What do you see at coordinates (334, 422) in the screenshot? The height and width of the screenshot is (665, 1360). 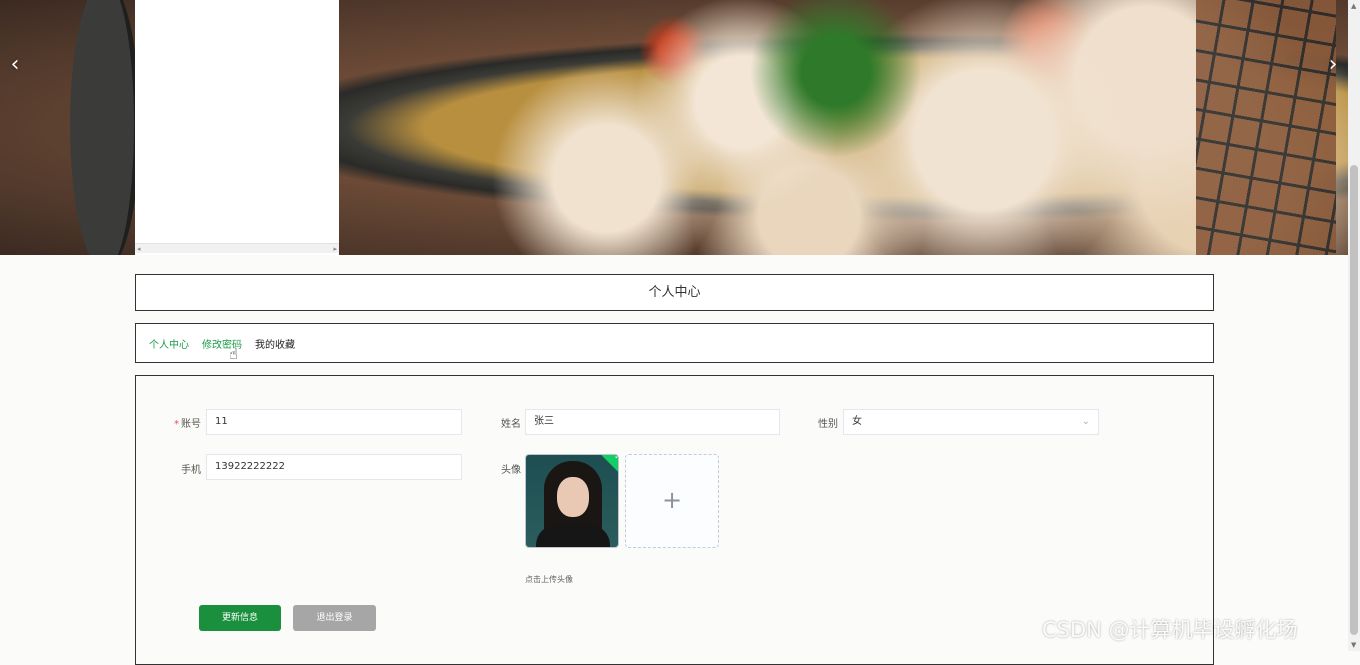 I see `account-input: 11` at bounding box center [334, 422].